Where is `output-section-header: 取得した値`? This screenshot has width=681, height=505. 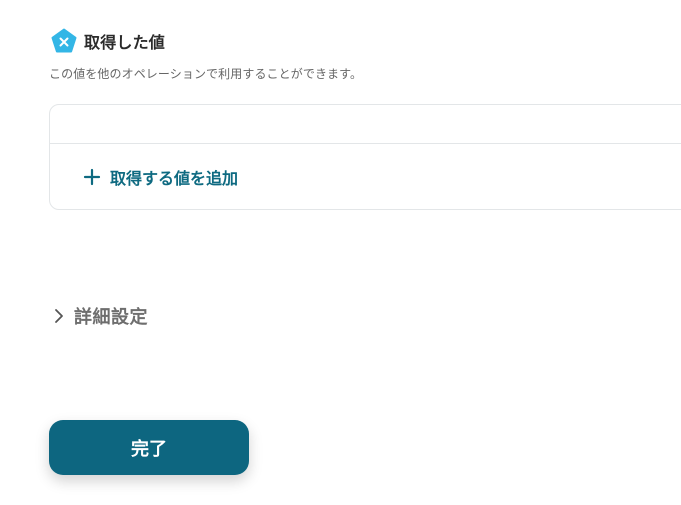 output-section-header: 取得した値 is located at coordinates (108, 41).